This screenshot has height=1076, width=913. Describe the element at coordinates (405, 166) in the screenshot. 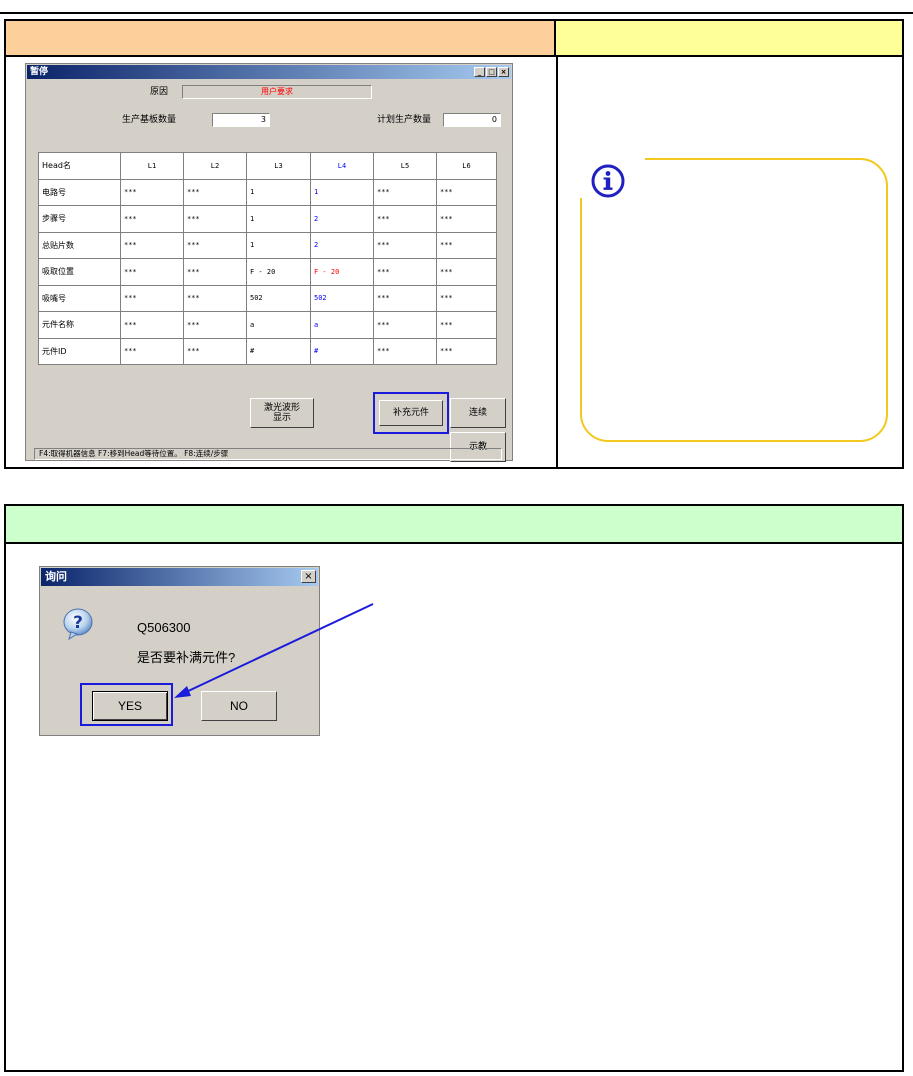

I see `column-header: L5` at that location.